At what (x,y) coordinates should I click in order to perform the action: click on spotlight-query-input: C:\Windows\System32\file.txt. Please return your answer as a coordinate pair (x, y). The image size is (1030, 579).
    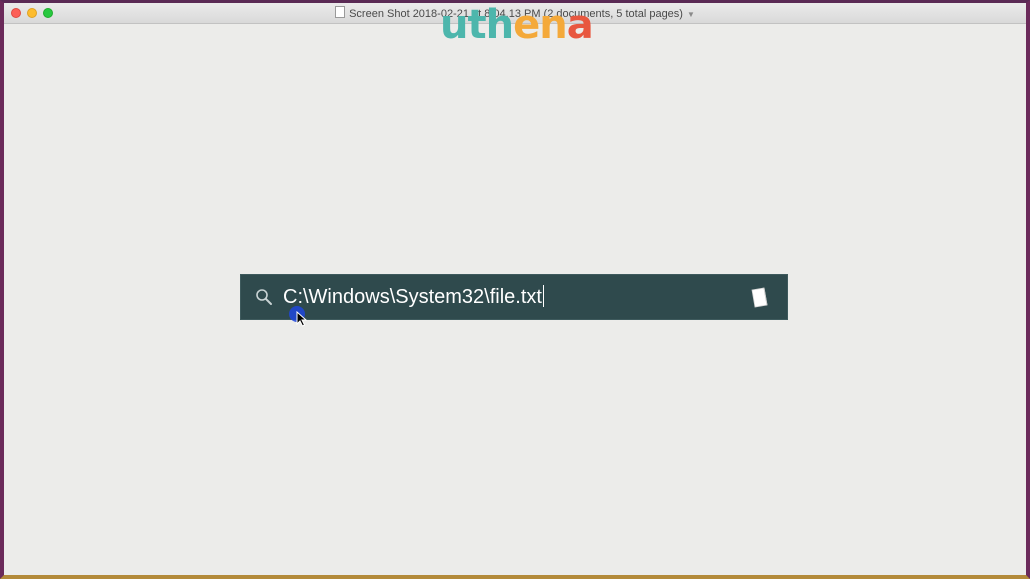
    Looking at the image, I should click on (413, 297).